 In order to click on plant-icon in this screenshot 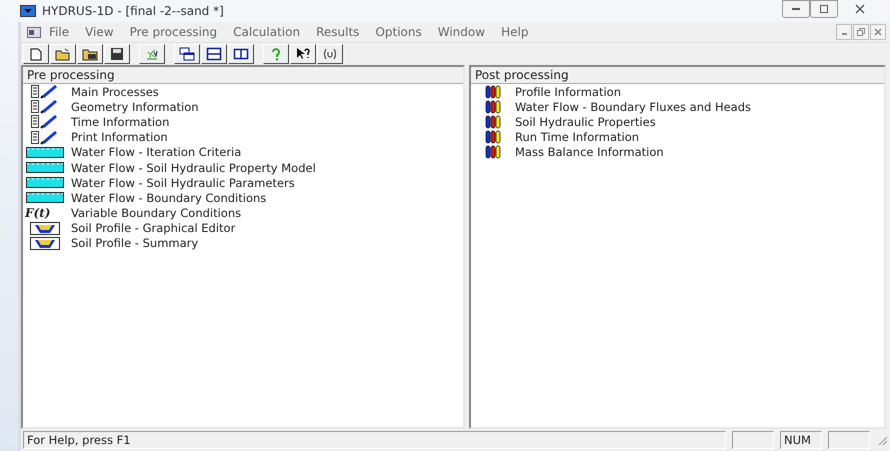, I will do `click(152, 54)`.